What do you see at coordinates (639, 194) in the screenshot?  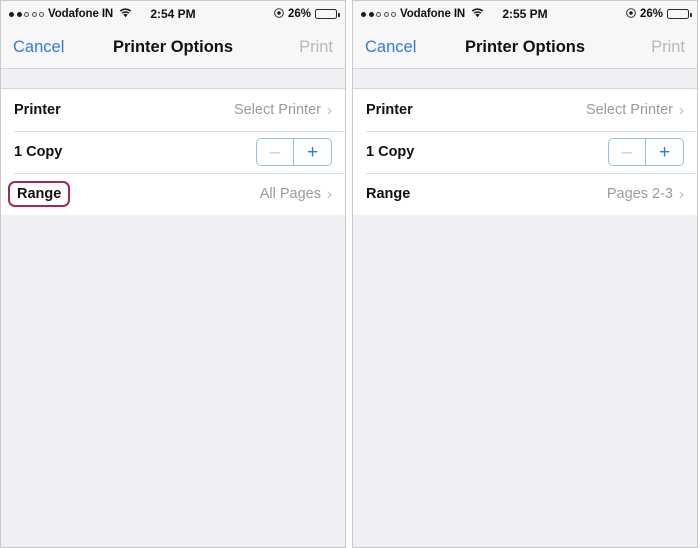 I see `range-value-text: Pages 2-3` at bounding box center [639, 194].